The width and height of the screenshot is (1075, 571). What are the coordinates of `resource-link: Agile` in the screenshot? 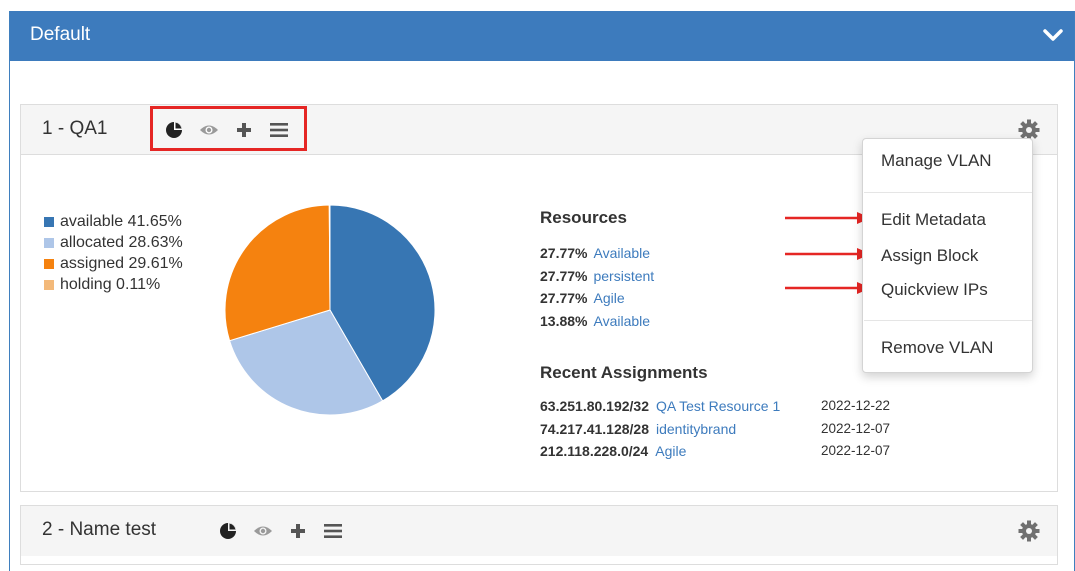 It's located at (608, 298).